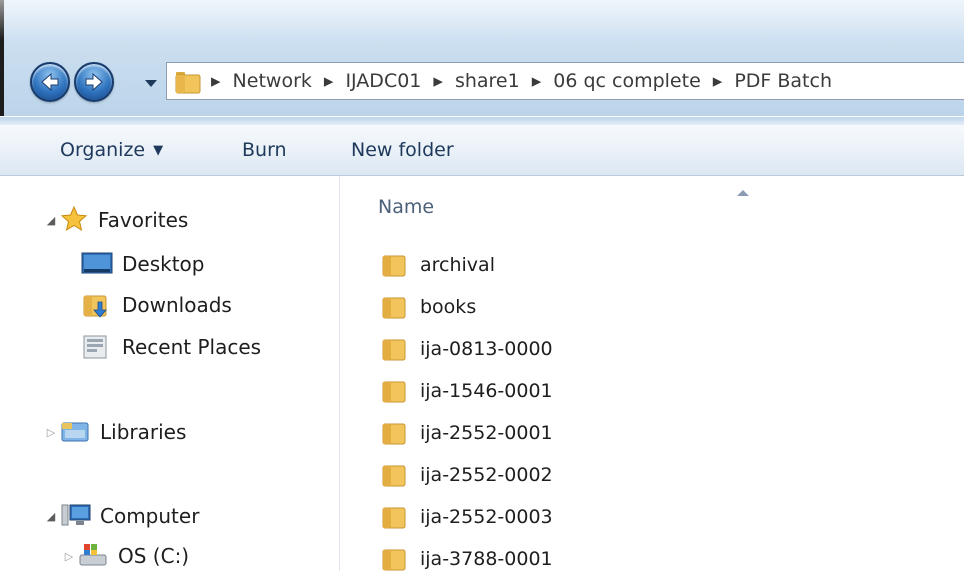  I want to click on forward-arrow-icon, so click(94, 82).